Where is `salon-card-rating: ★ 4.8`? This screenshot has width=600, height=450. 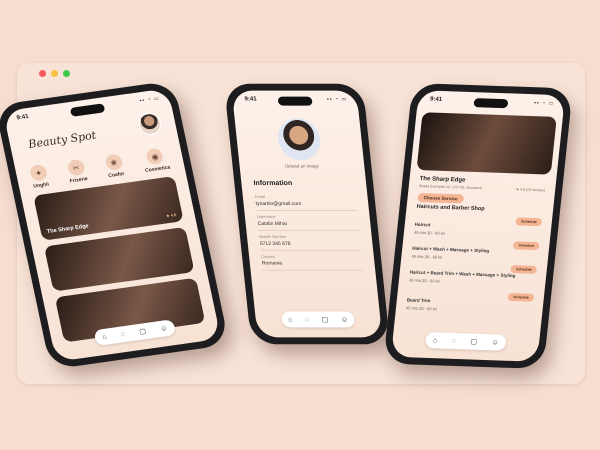 salon-card-rating: ★ 4.8 is located at coordinates (171, 215).